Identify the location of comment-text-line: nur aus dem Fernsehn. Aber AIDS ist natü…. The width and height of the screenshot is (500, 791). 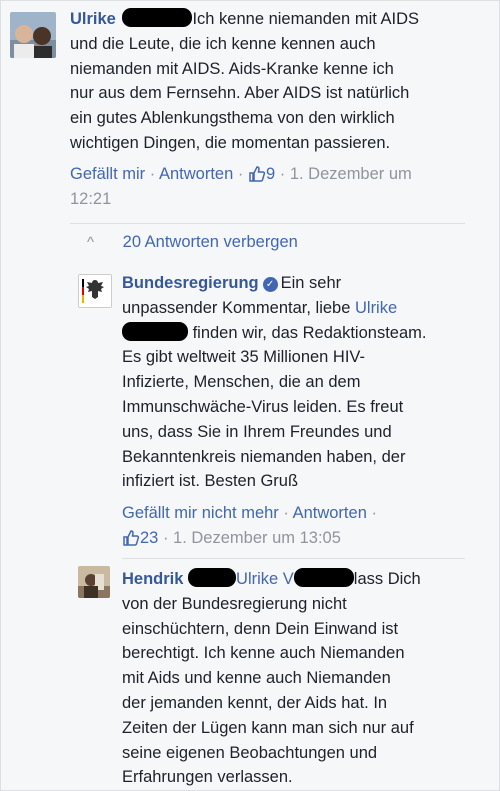
(240, 93).